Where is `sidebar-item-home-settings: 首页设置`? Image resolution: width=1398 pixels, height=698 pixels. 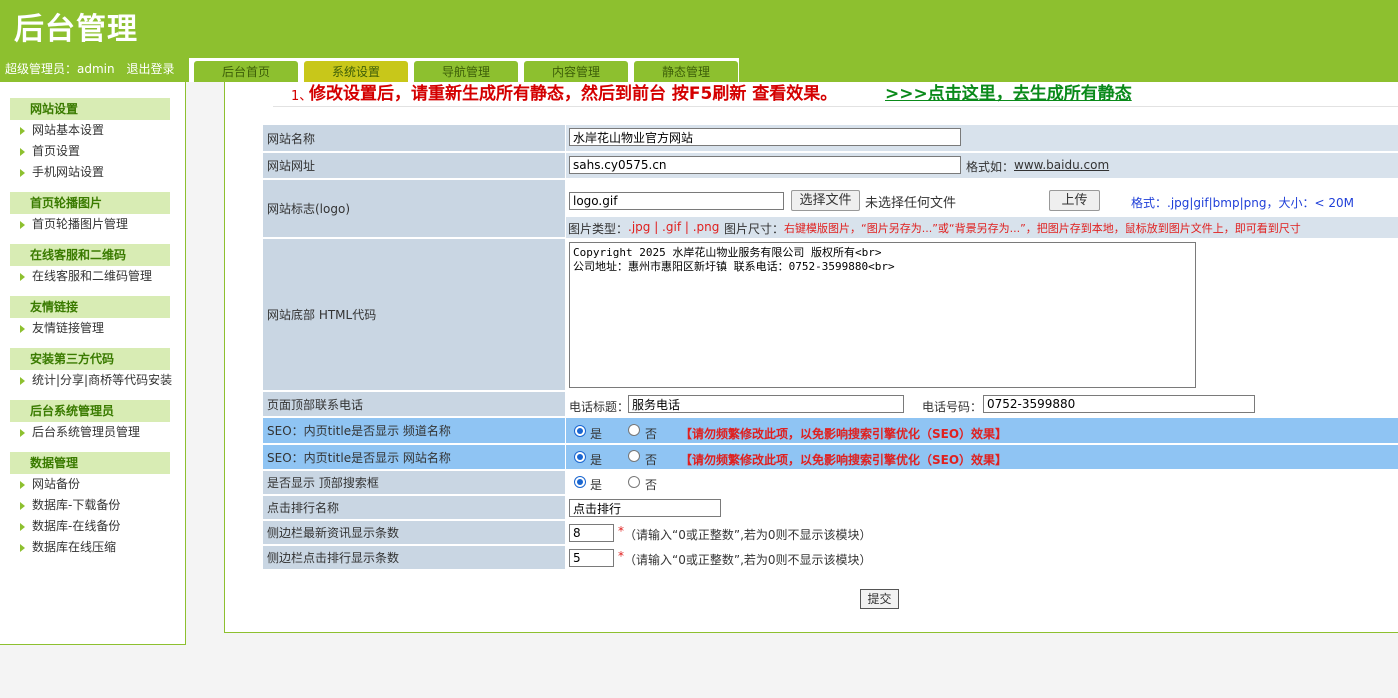 sidebar-item-home-settings: 首页设置 is located at coordinates (90, 151).